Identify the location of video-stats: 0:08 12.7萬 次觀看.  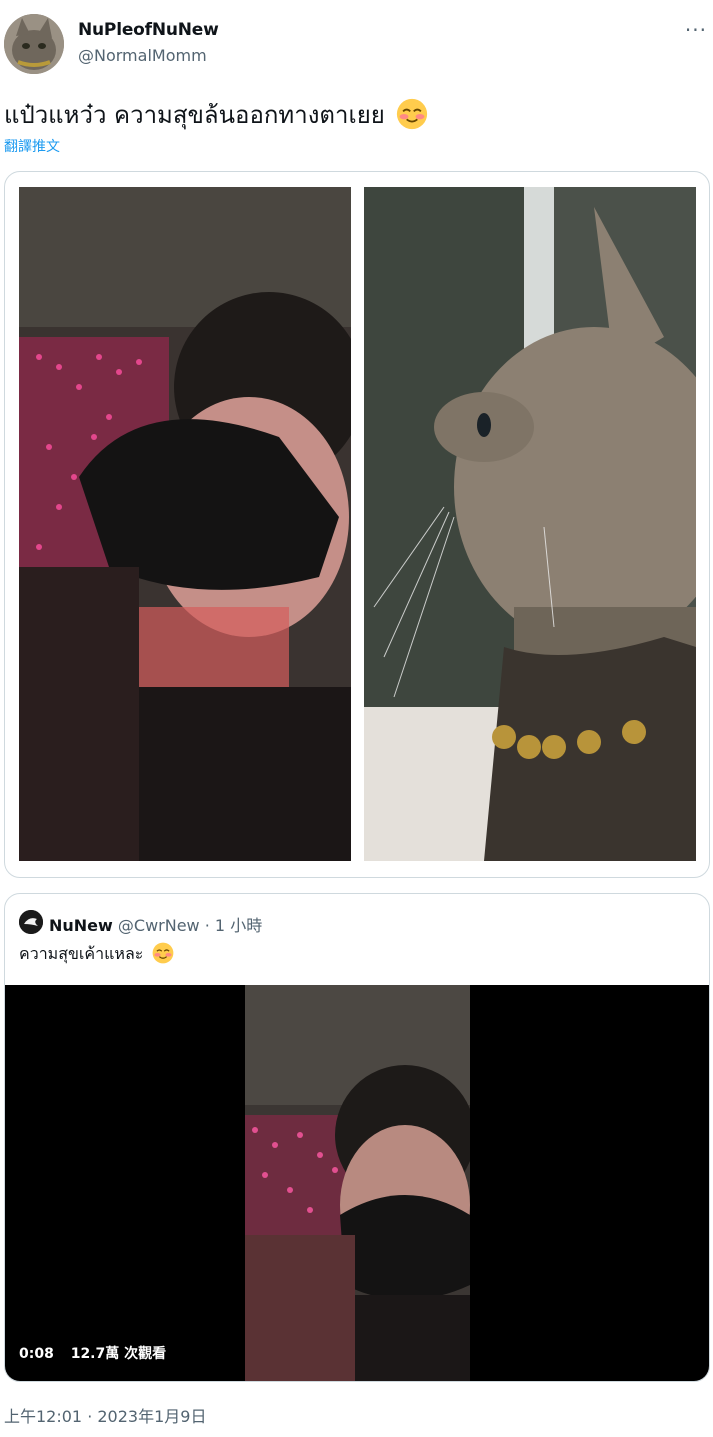
(98, 1353).